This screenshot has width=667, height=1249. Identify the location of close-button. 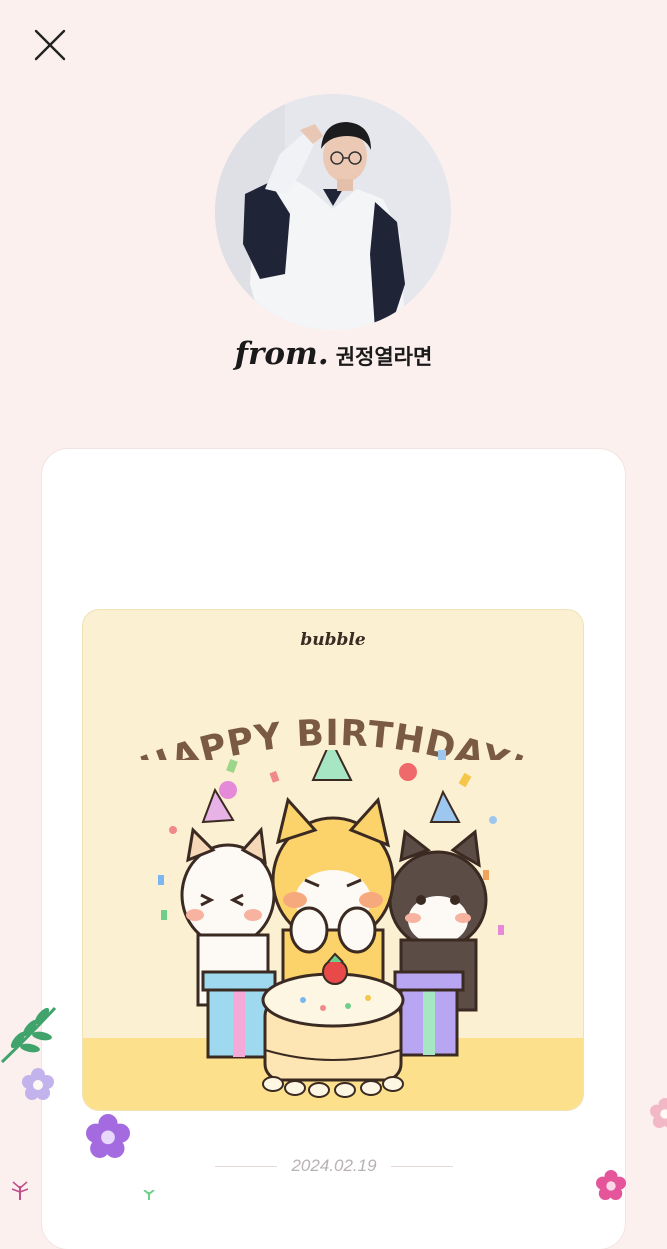
(50, 46).